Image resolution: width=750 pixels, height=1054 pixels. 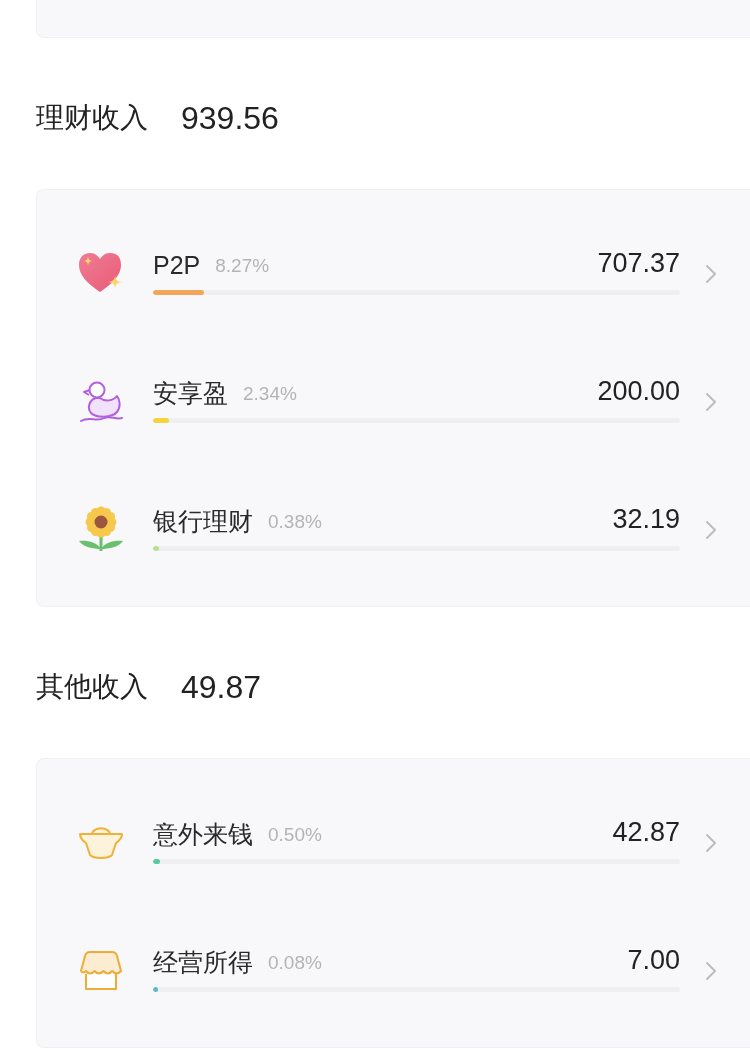 What do you see at coordinates (190, 393) in the screenshot?
I see `item-name: 安享盈` at bounding box center [190, 393].